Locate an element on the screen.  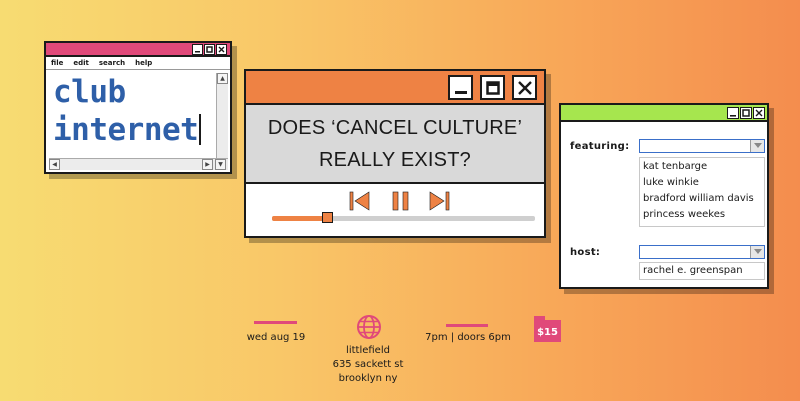
host-list: rachel e. greenspan is located at coordinates (702, 271).